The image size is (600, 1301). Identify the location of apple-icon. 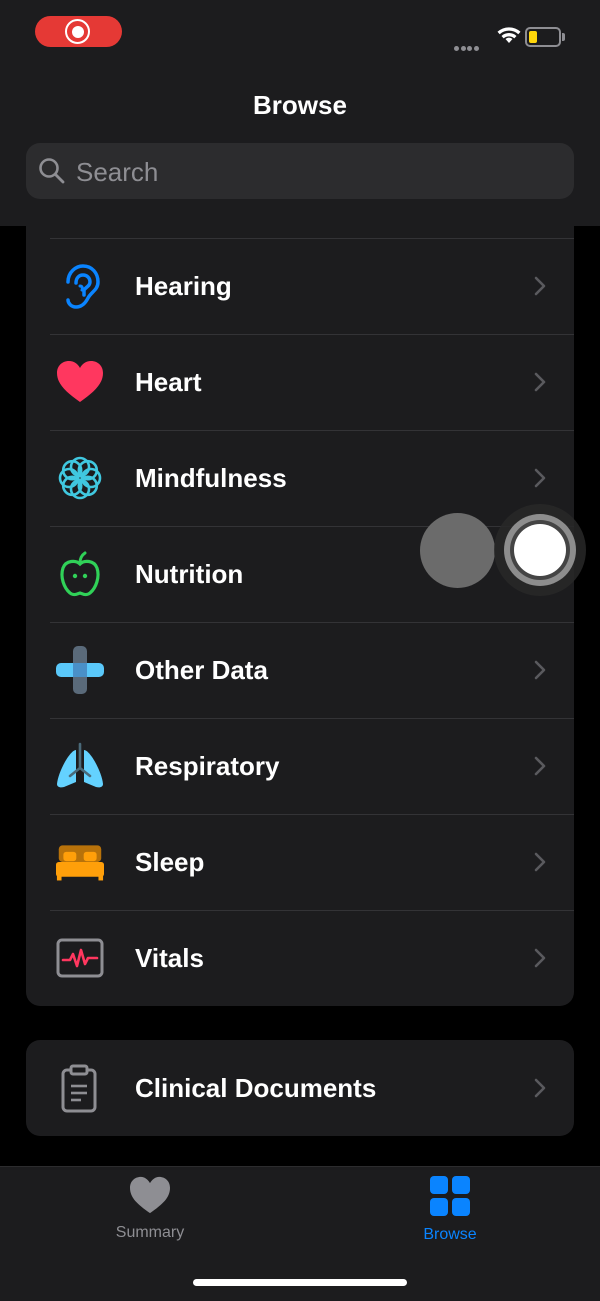
(80, 574).